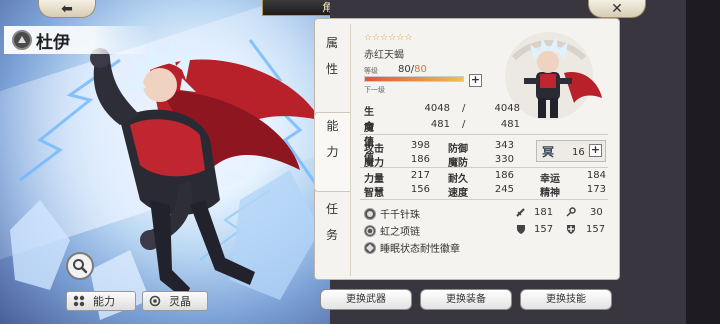  I want to click on tab-ability: 能 力, so click(332, 152).